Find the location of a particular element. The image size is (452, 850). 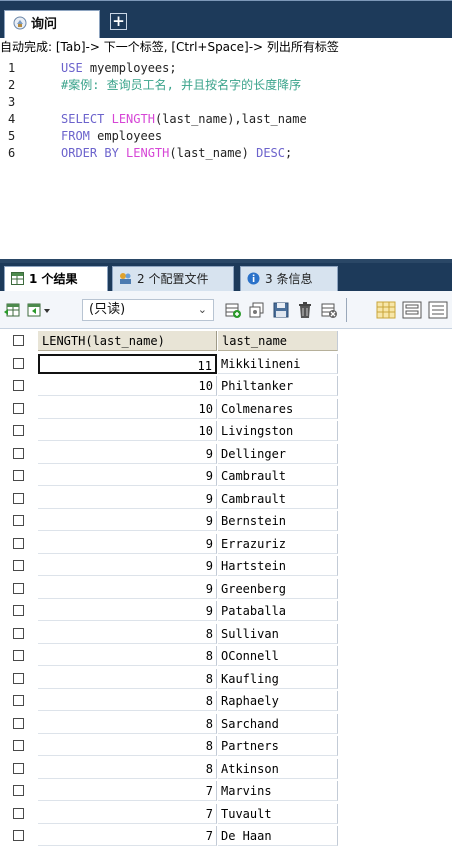

table-row: 8 Sarchand is located at coordinates (226, 723).